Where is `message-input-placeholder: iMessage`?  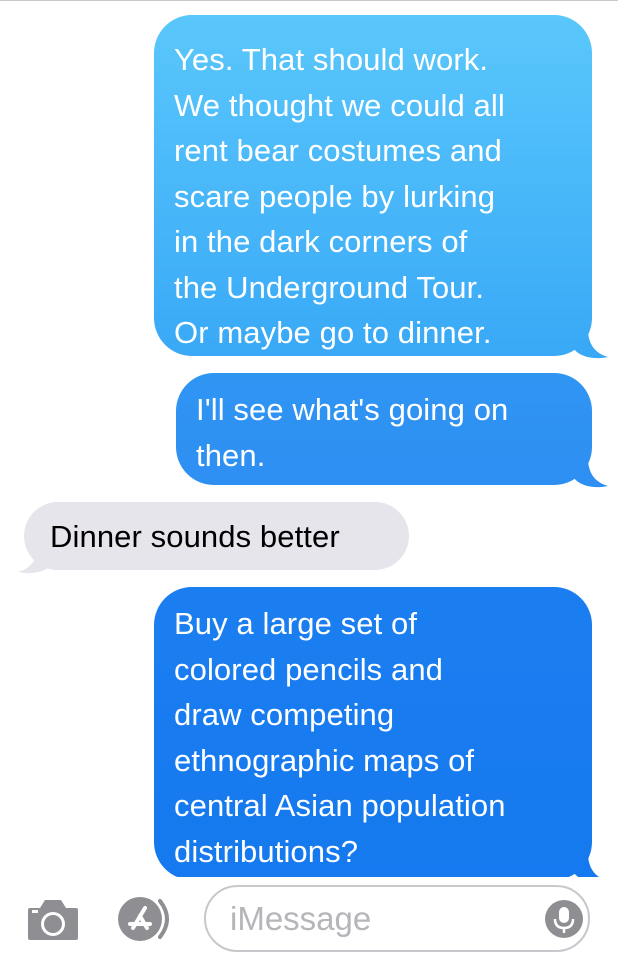
message-input-placeholder: iMessage is located at coordinates (301, 918).